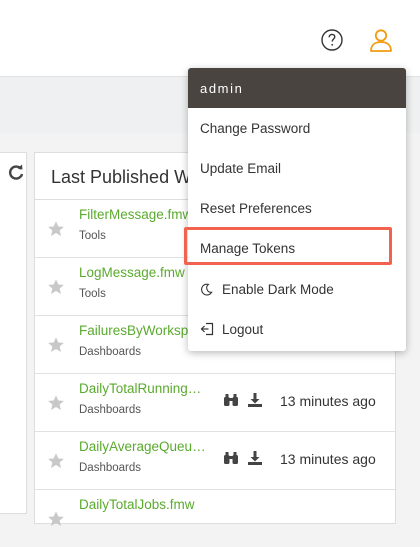 This screenshot has height=547, width=420. I want to click on menu-item-label: Update Email, so click(241, 168).